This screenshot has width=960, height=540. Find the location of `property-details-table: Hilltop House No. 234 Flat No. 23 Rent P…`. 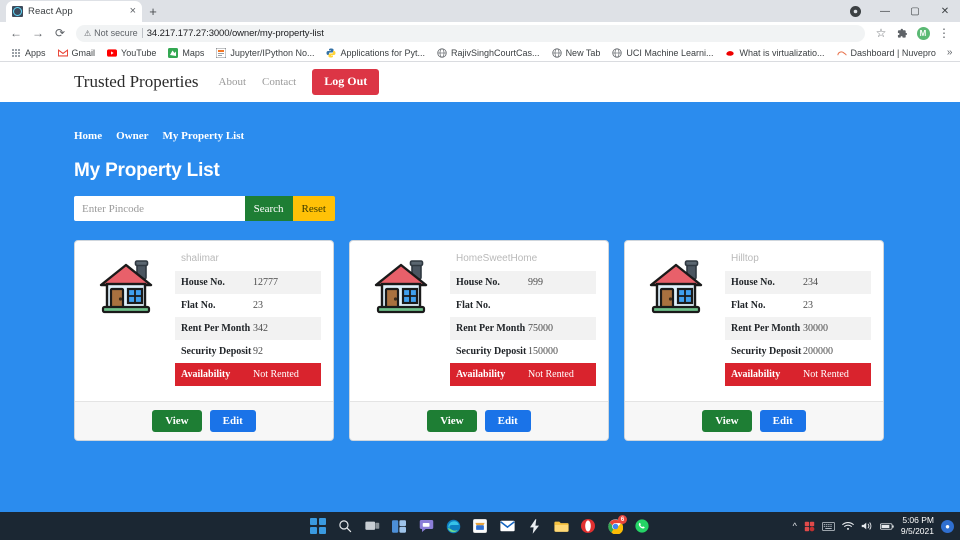

property-details-table: Hilltop House No. 234 Flat No. 23 Rent P… is located at coordinates (798, 323).